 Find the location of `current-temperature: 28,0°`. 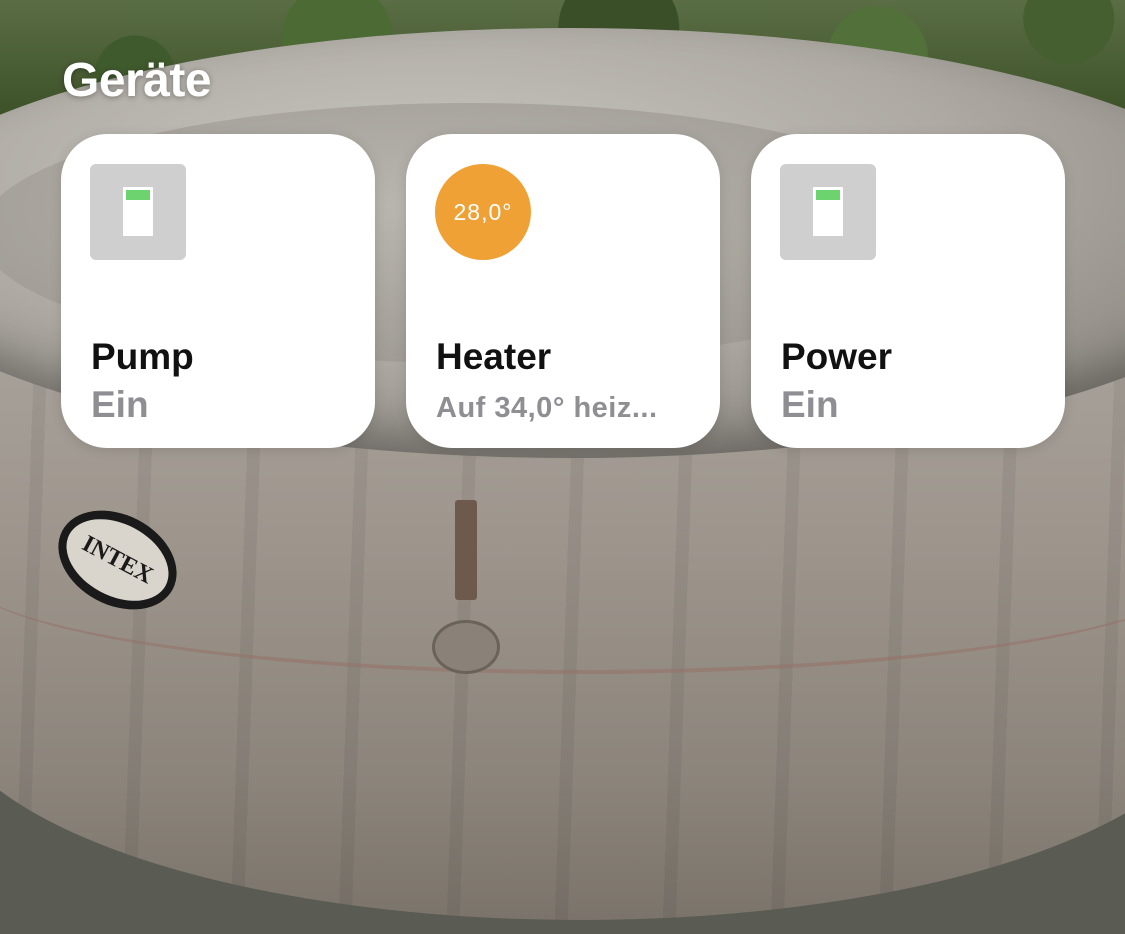

current-temperature: 28,0° is located at coordinates (483, 211).